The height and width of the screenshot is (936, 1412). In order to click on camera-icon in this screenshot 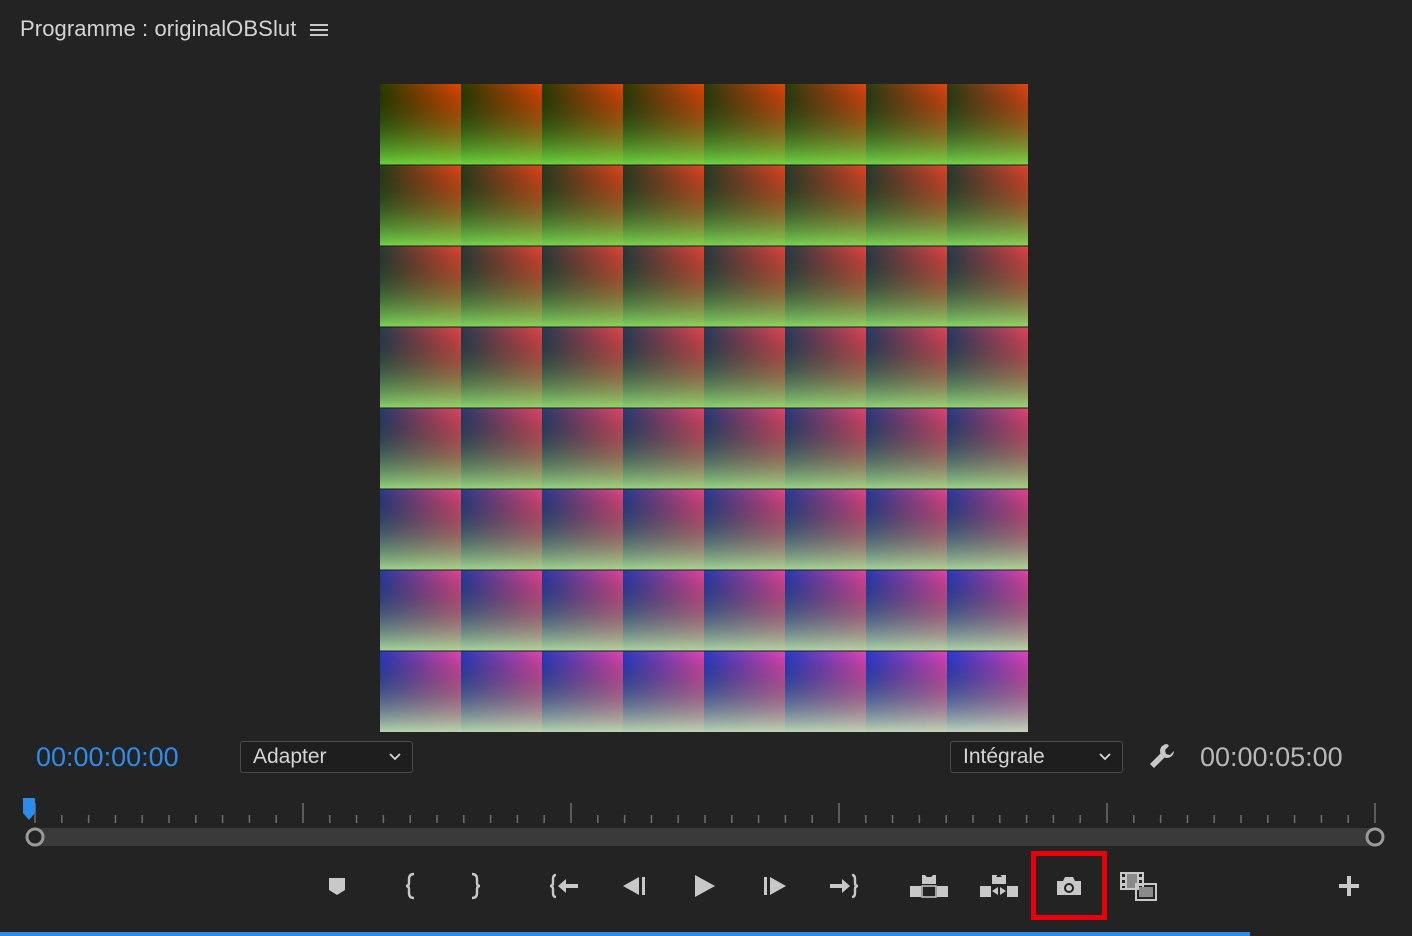, I will do `click(1069, 886)`.